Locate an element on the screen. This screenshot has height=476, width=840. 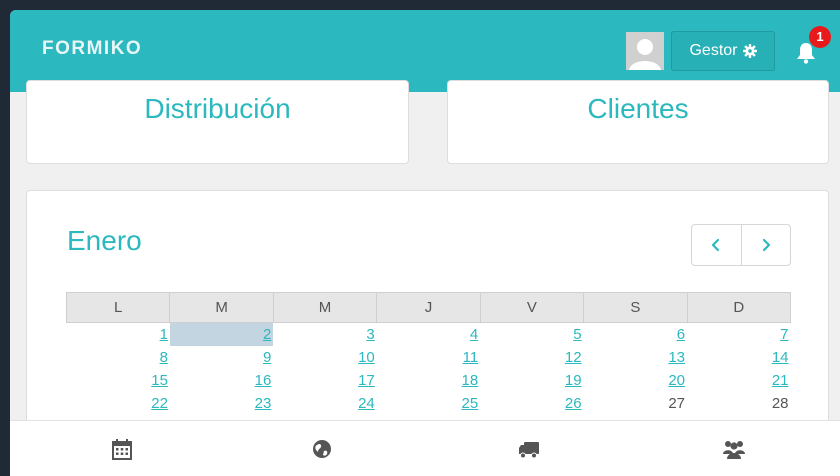
user-menu-label: Gestor is located at coordinates (713, 50).